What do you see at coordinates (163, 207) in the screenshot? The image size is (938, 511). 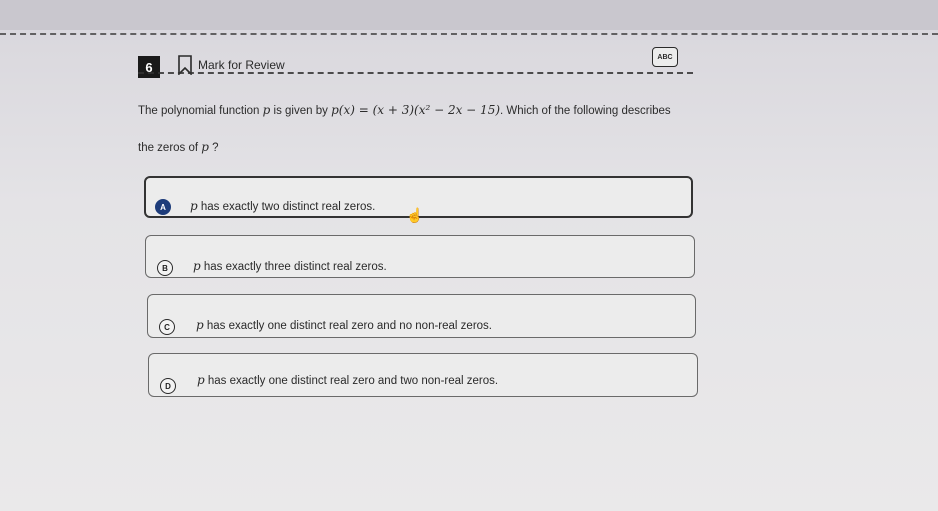 I see `choice-a-badge: A` at bounding box center [163, 207].